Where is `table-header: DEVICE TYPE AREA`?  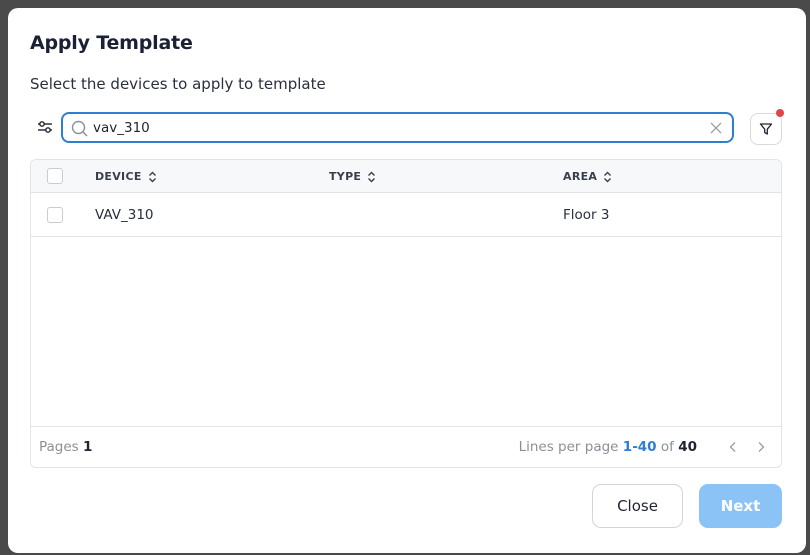 table-header: DEVICE TYPE AREA is located at coordinates (406, 176).